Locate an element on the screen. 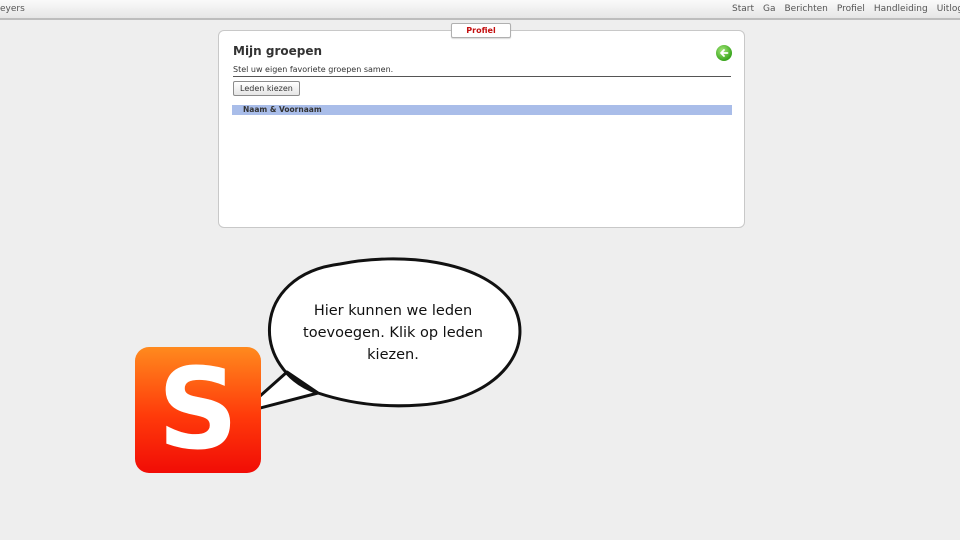 This screenshot has width=960, height=540. logo-letter: S is located at coordinates (198, 410).